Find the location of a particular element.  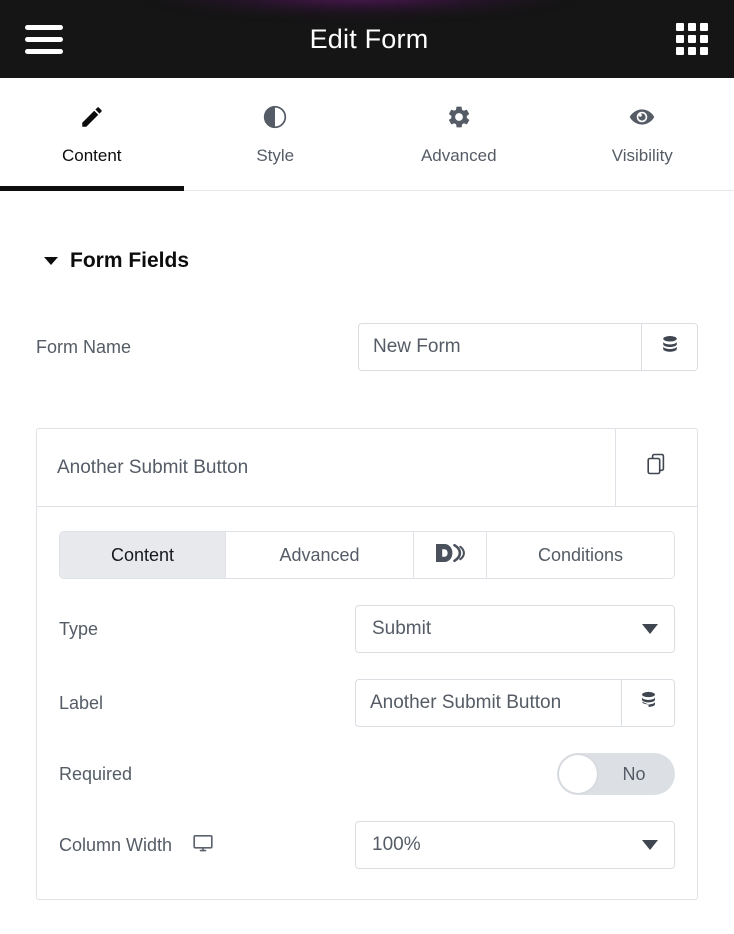

type-select-value: Submit is located at coordinates (402, 628).